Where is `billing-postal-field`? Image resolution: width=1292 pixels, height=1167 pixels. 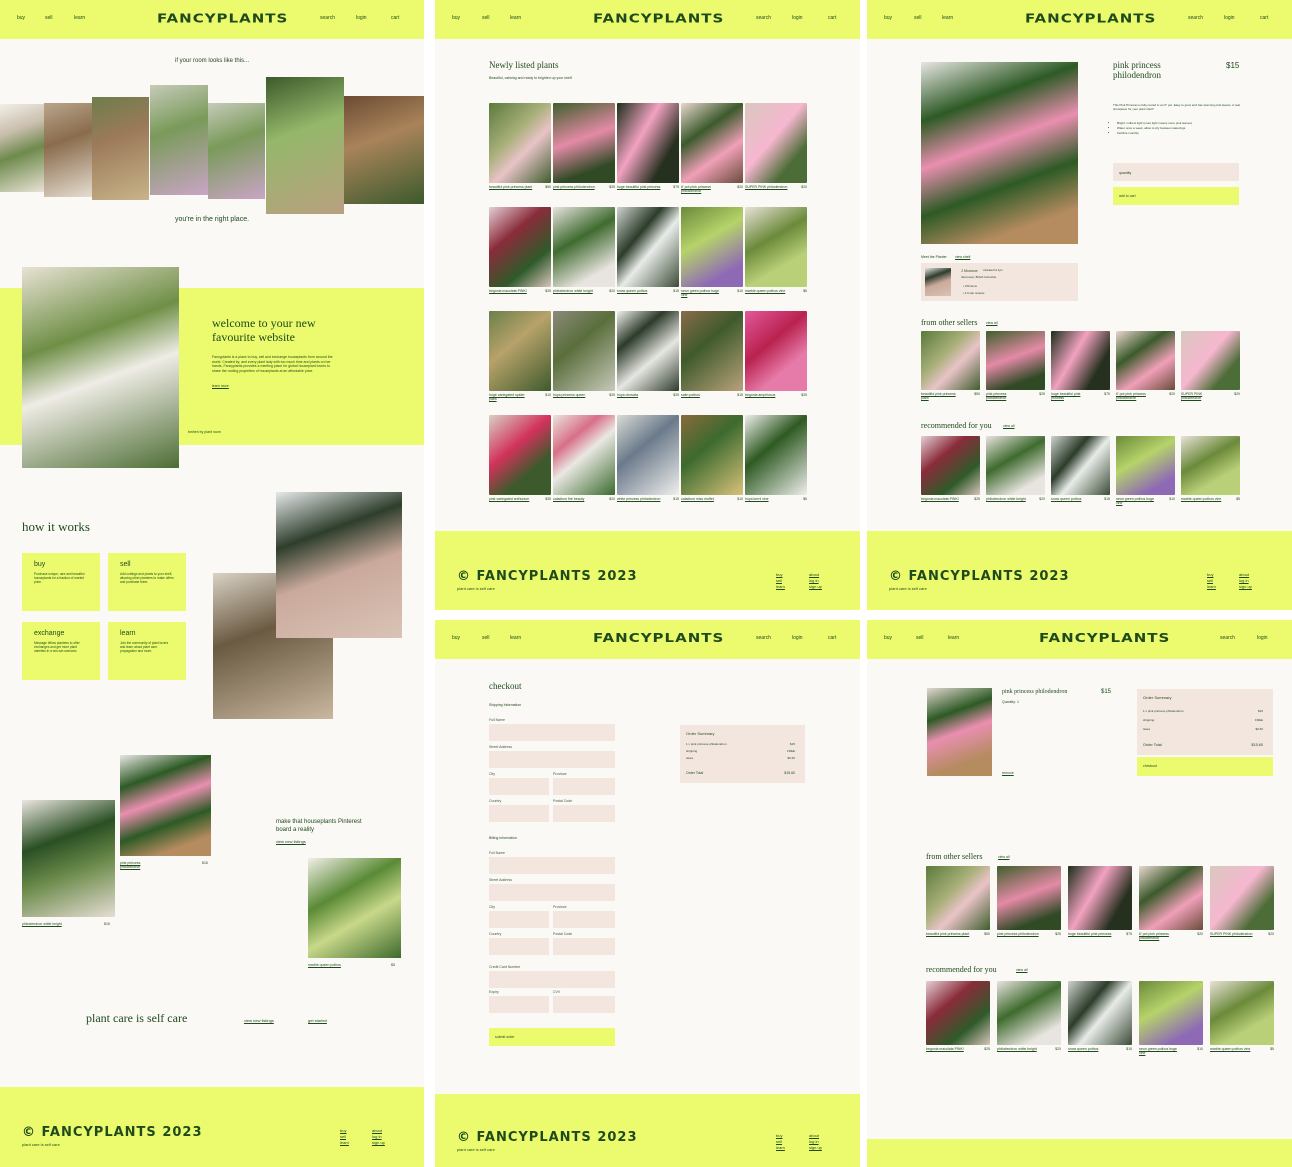 billing-postal-field is located at coordinates (584, 946).